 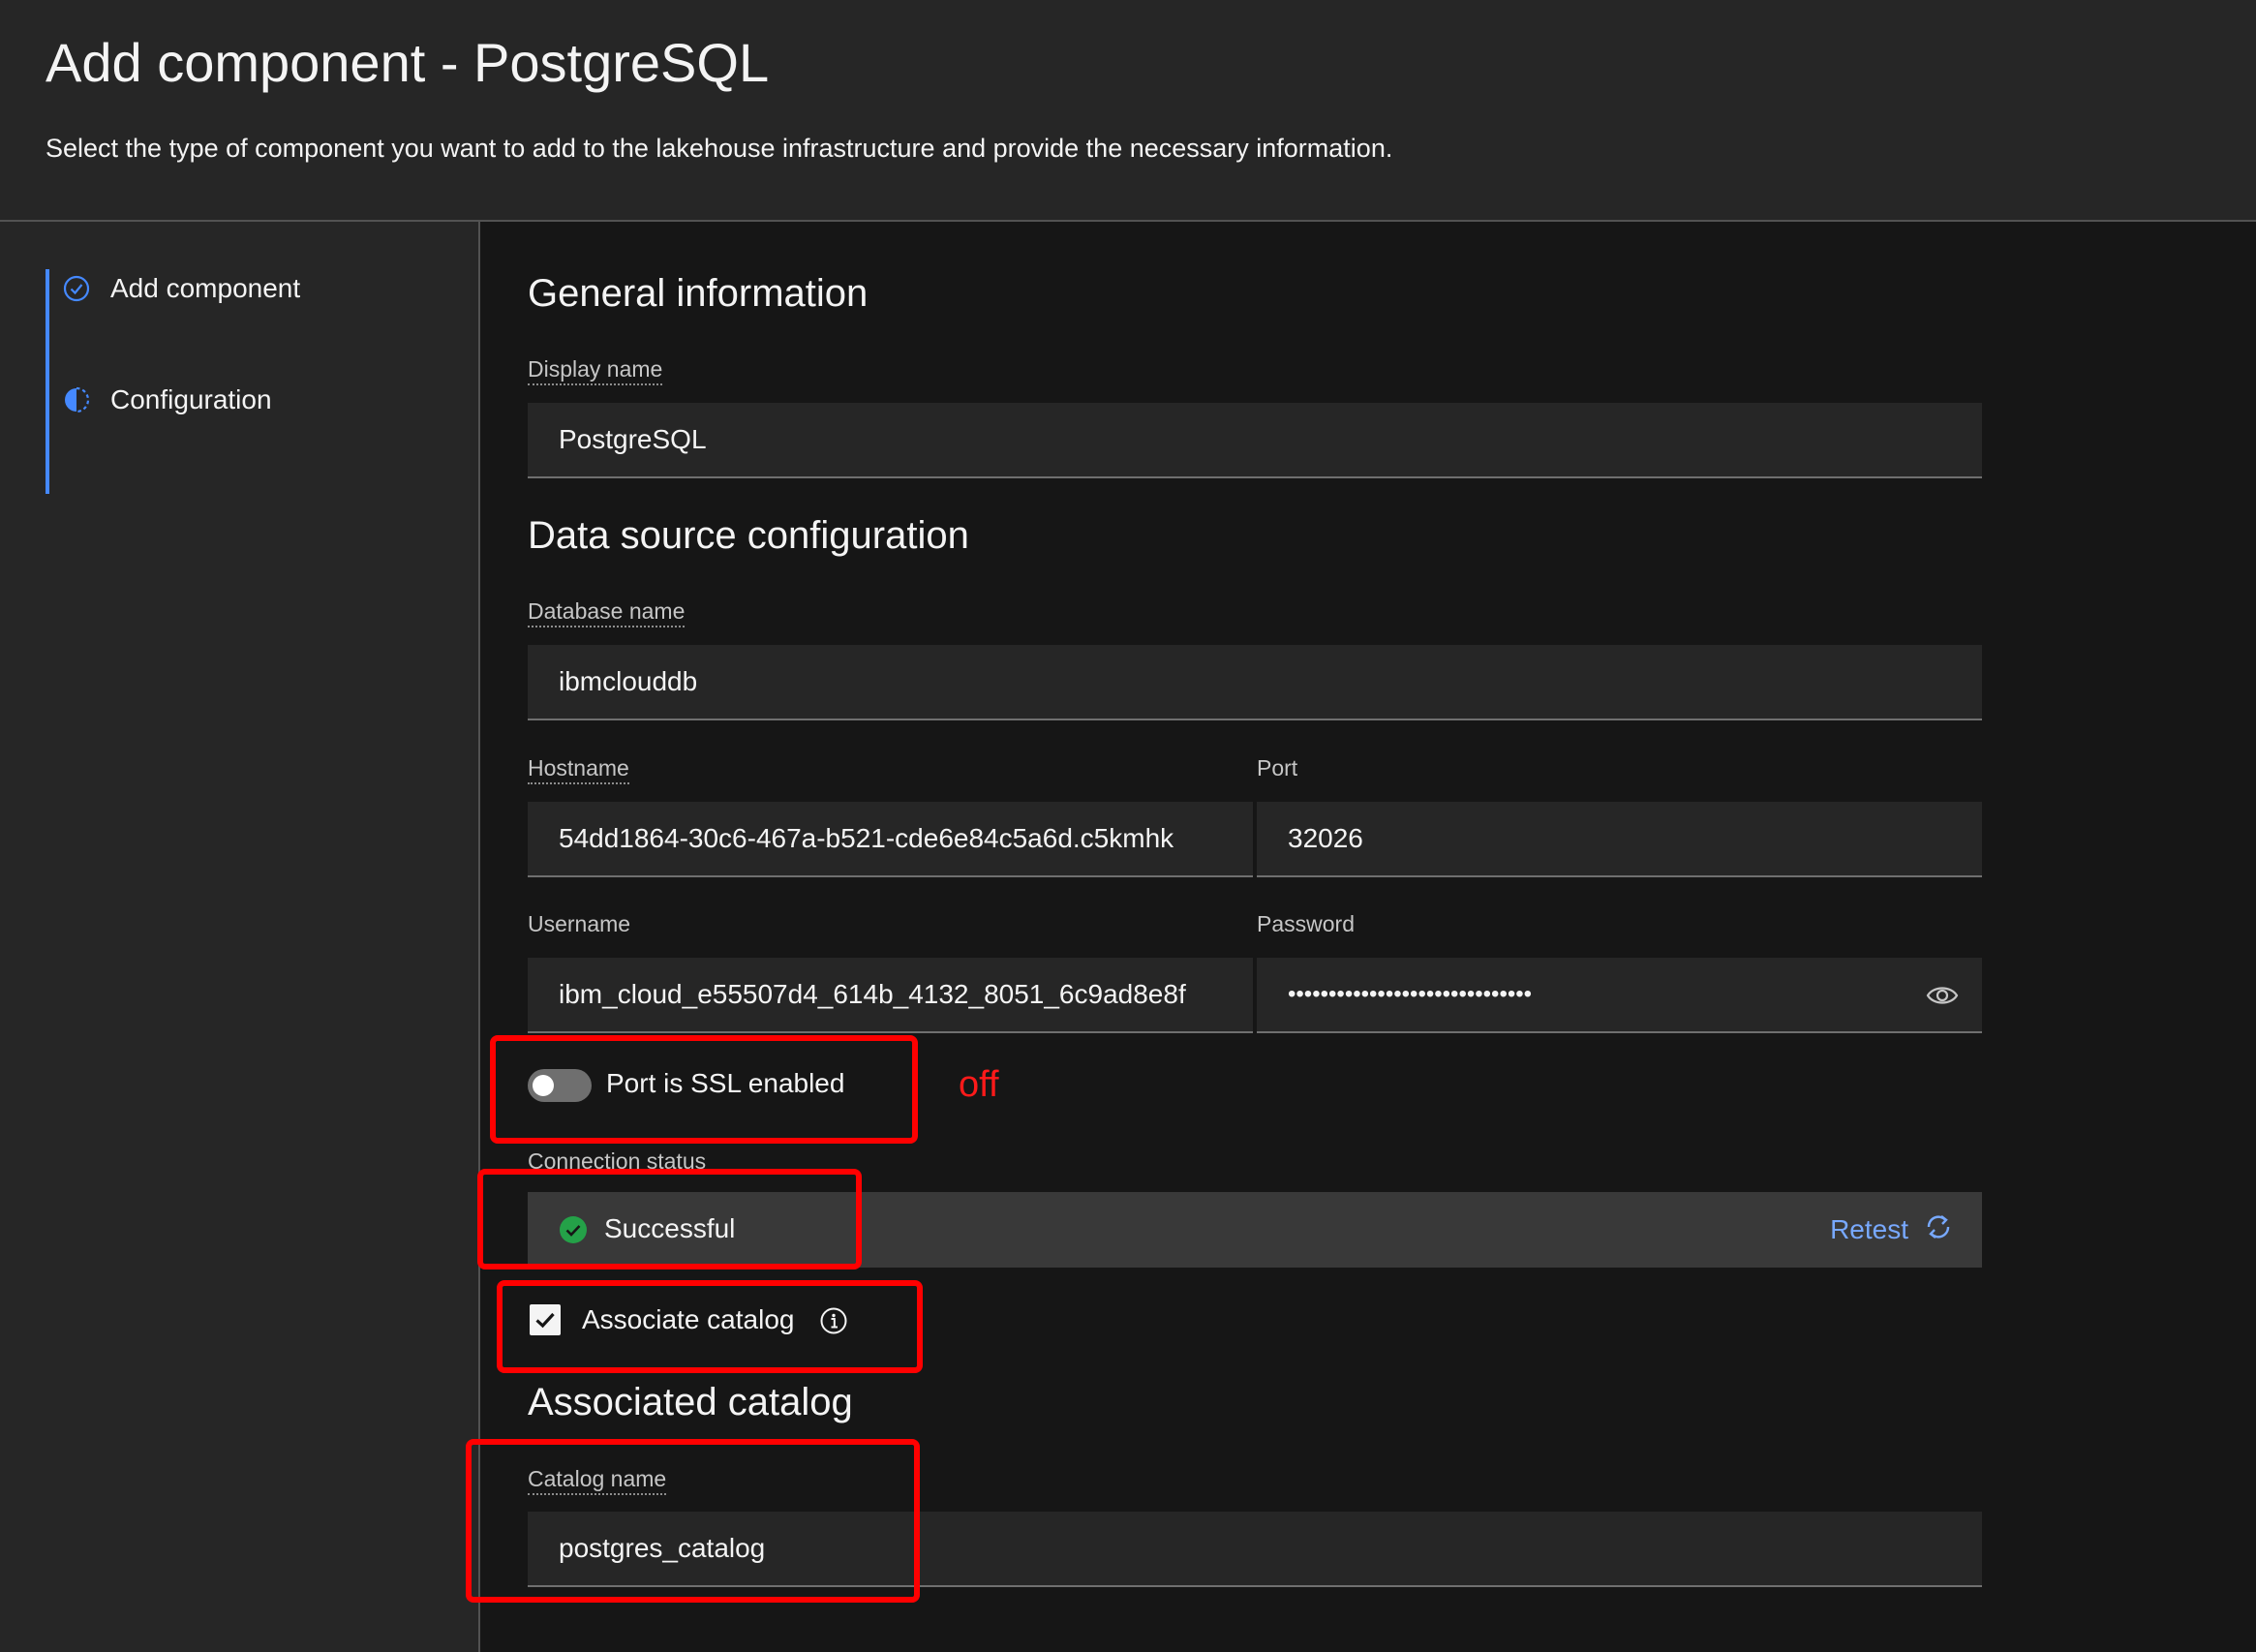 What do you see at coordinates (408, 62) in the screenshot?
I see `page-title: Add component - PostgreSQL` at bounding box center [408, 62].